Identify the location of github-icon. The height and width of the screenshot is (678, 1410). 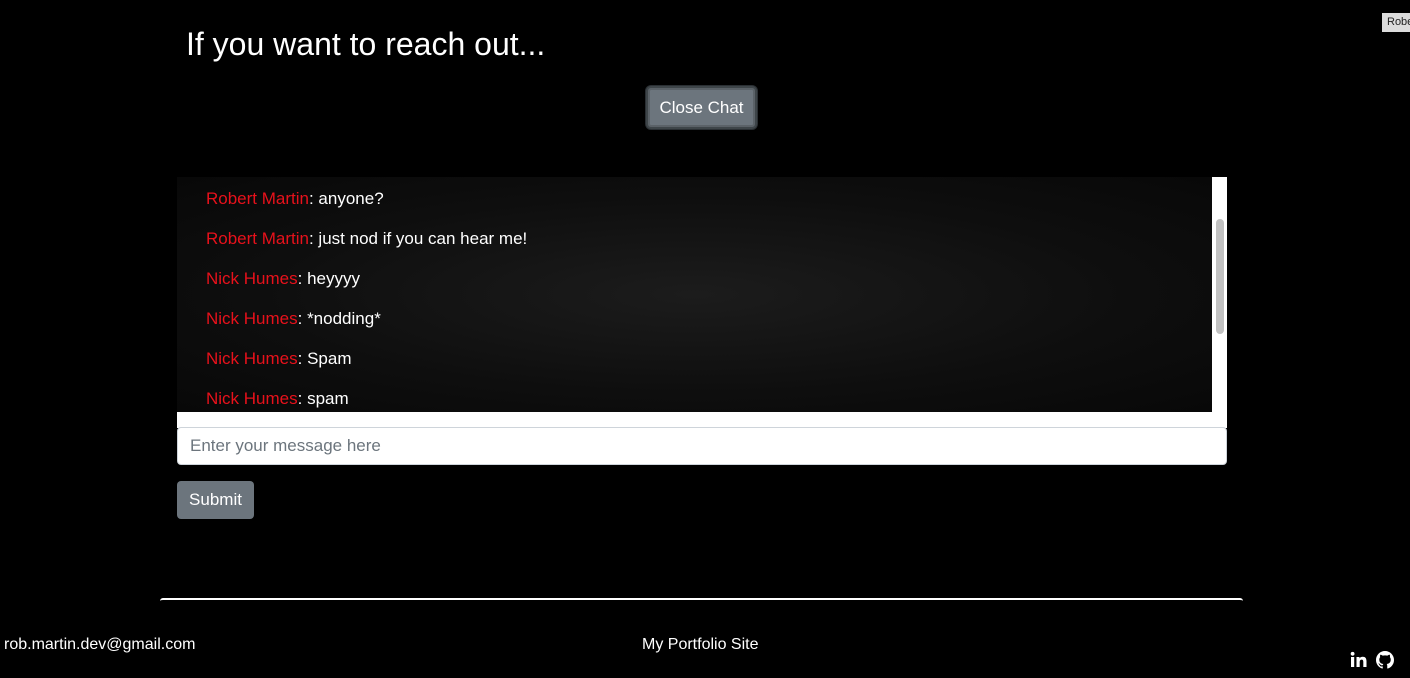
(1385, 660).